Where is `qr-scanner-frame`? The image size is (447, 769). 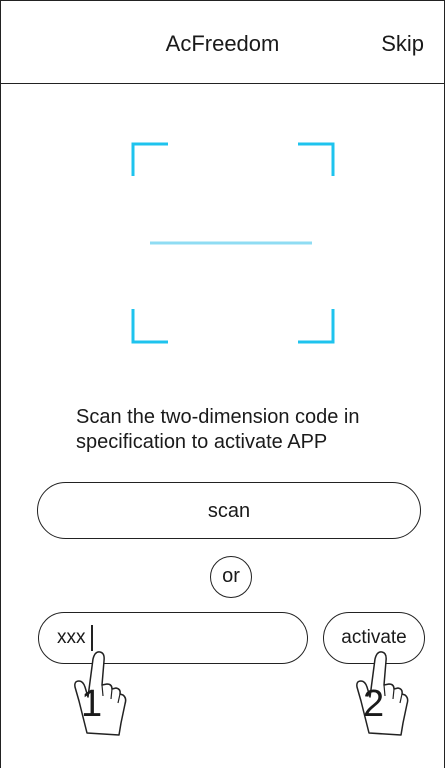 qr-scanner-frame is located at coordinates (233, 243).